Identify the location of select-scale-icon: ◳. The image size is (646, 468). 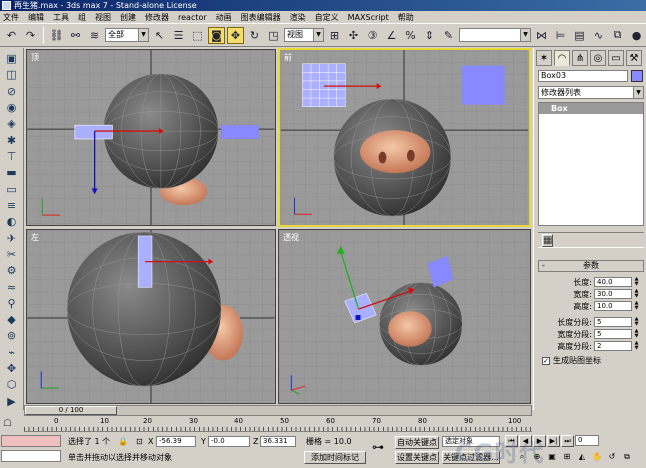
(273, 35).